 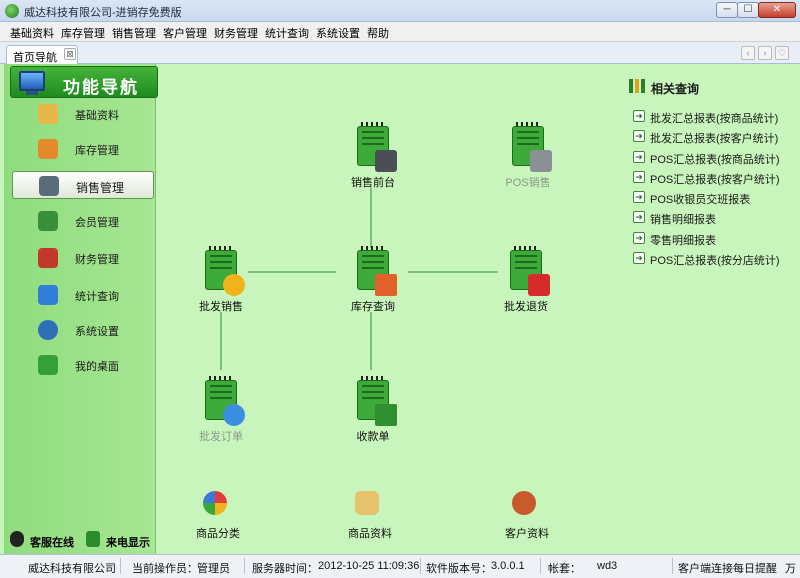 What do you see at coordinates (234, 415) in the screenshot?
I see `buy-now-icon` at bounding box center [234, 415].